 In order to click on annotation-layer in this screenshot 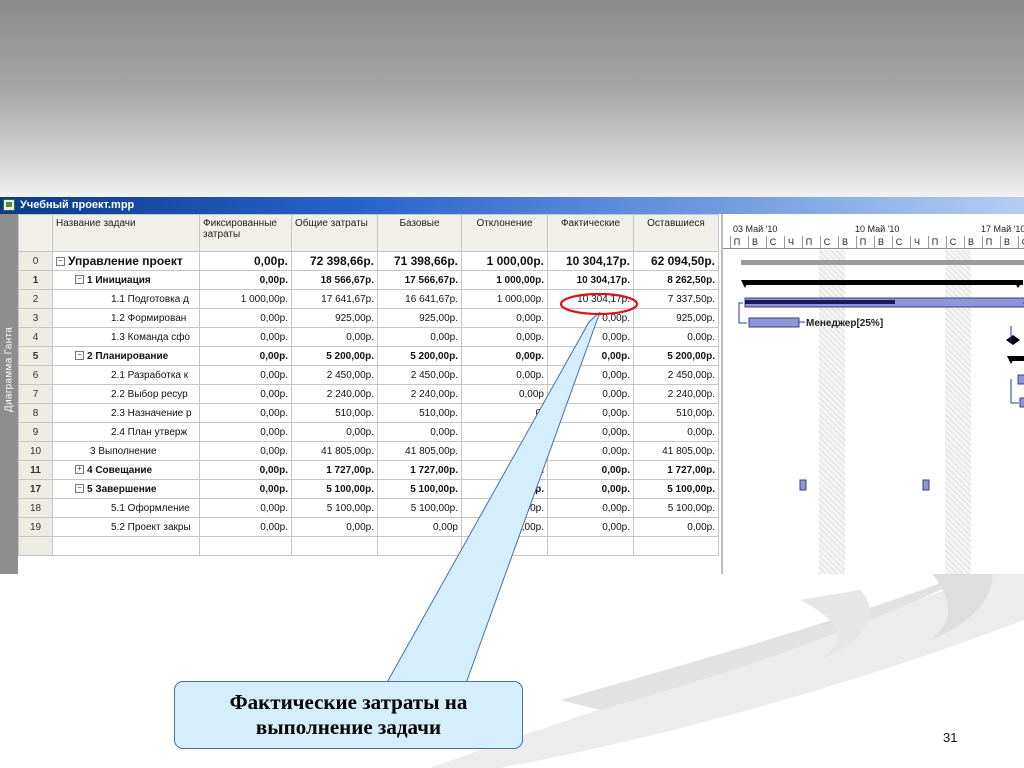, I will do `click(511, 489)`.